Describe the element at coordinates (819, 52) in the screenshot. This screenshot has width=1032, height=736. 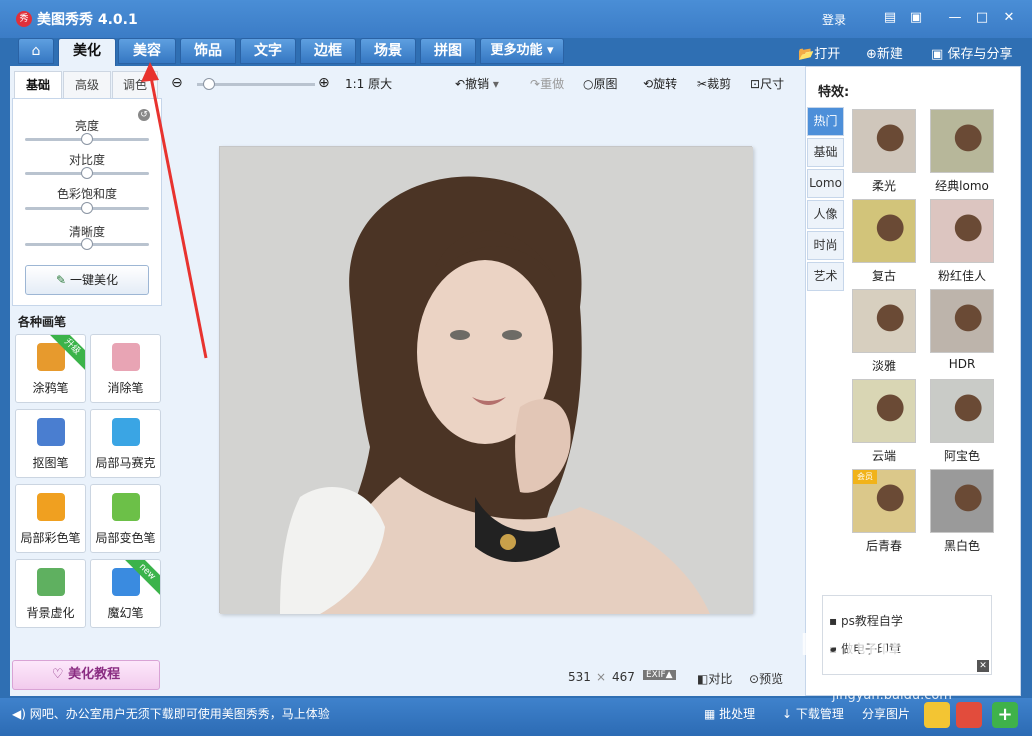
I see `open-button: 📂打开` at that location.